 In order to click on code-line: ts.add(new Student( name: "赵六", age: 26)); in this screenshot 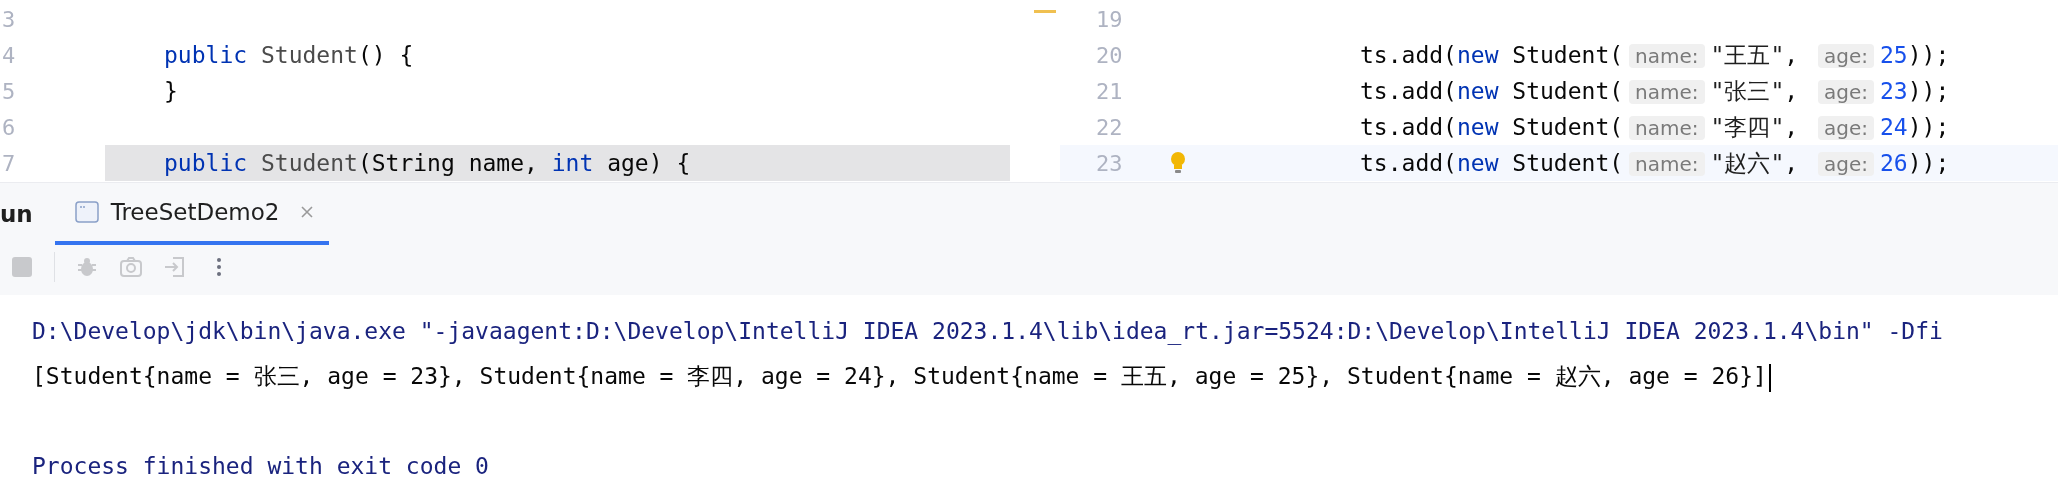, I will do `click(1654, 163)`.